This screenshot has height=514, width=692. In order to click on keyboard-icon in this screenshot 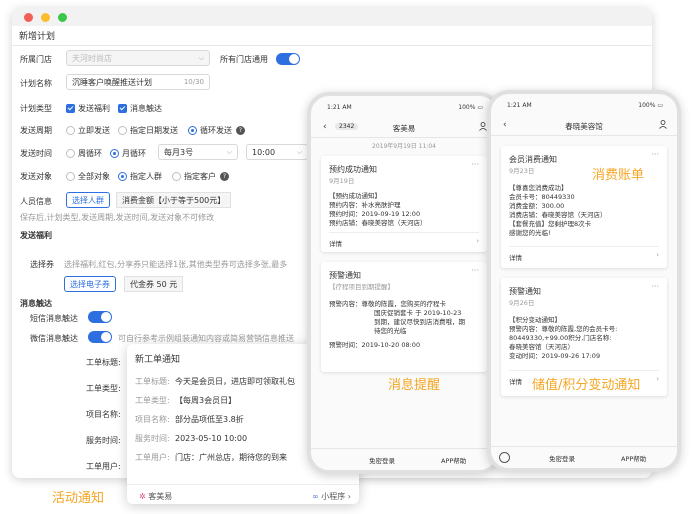, I will do `click(504, 457)`.